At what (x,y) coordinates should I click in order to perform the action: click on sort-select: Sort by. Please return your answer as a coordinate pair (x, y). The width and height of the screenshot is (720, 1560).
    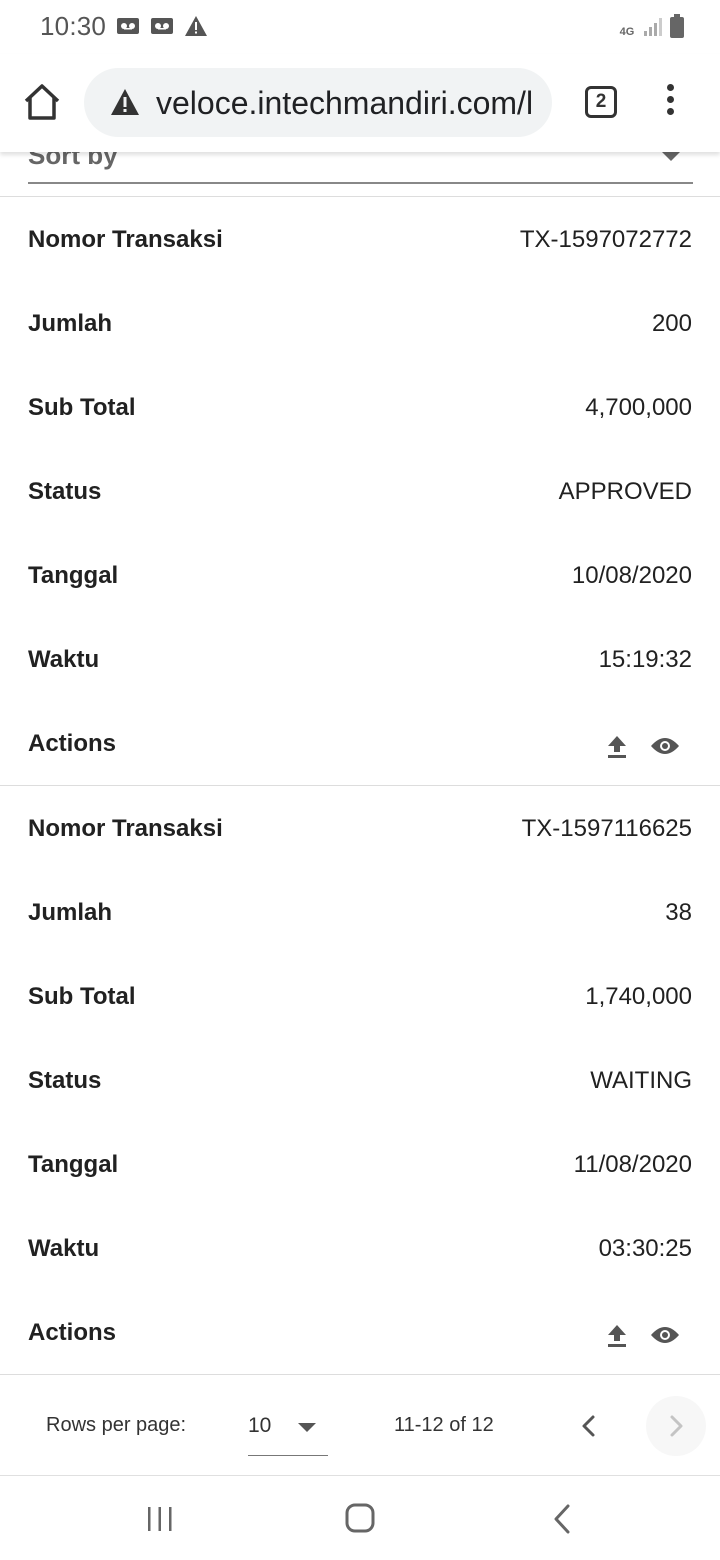
    Looking at the image, I should click on (360, 175).